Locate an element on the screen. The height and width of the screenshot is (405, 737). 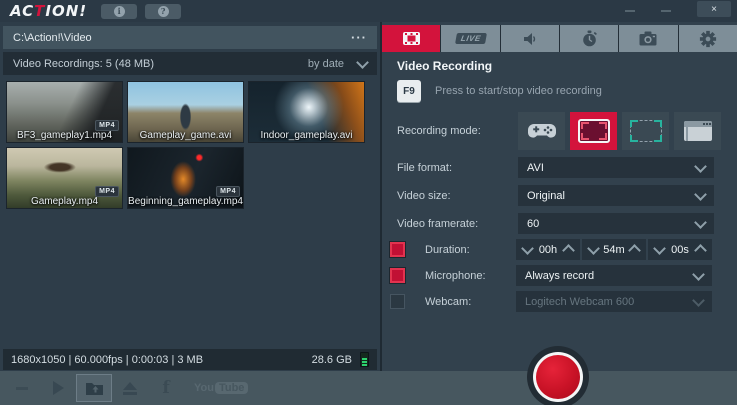
recordings-count-label: Video Recordings: 5 (48 MB) is located at coordinates (84, 63).